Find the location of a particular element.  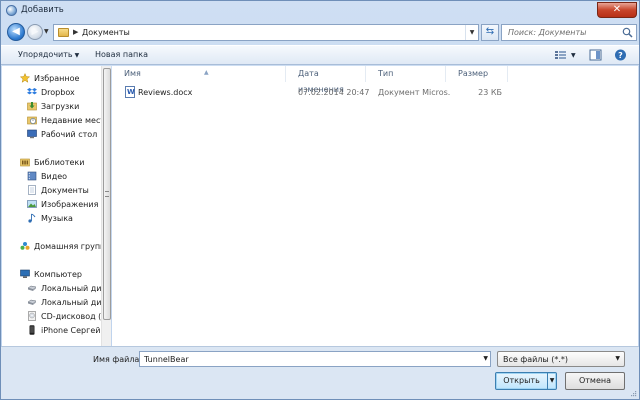

cd-drive-icon is located at coordinates (32, 316).